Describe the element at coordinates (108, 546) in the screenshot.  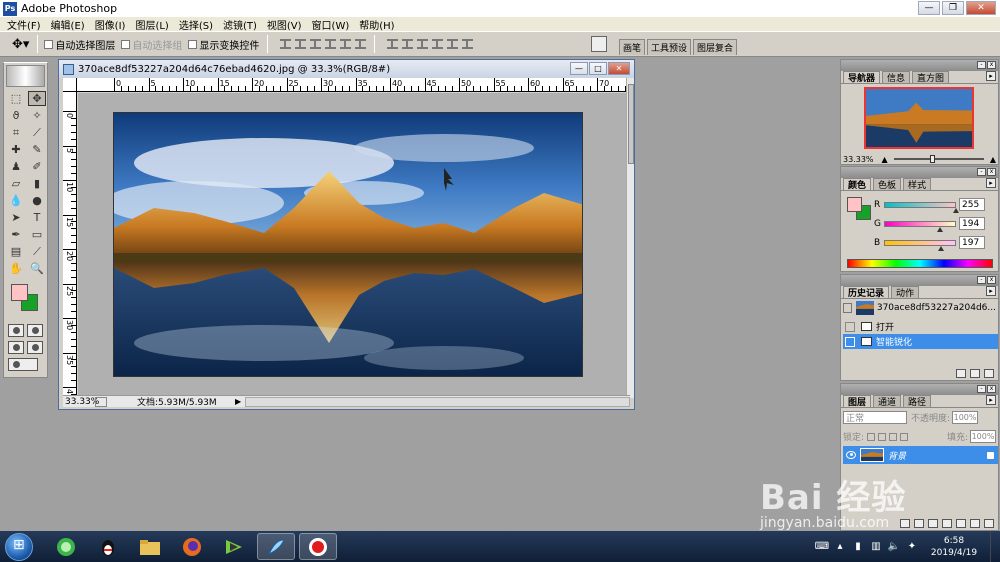
I see `taskbar-qq-icon` at that location.